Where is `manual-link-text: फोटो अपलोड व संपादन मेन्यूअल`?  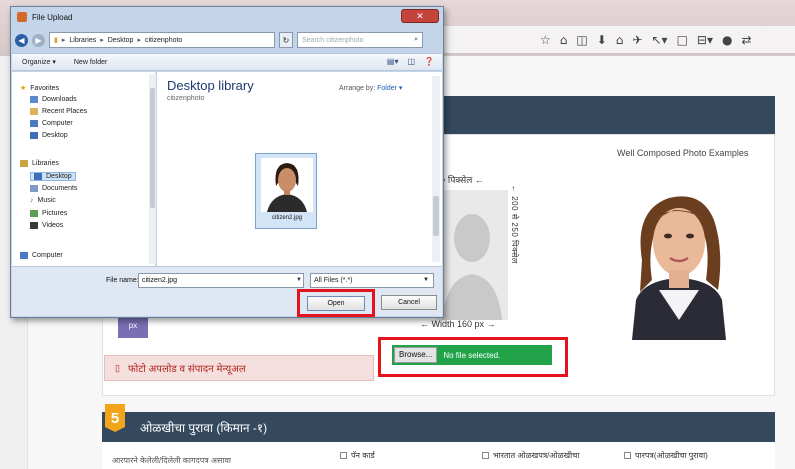
manual-link-text: फोटो अपलोड व संपादन मेन्यूअल is located at coordinates (187, 368).